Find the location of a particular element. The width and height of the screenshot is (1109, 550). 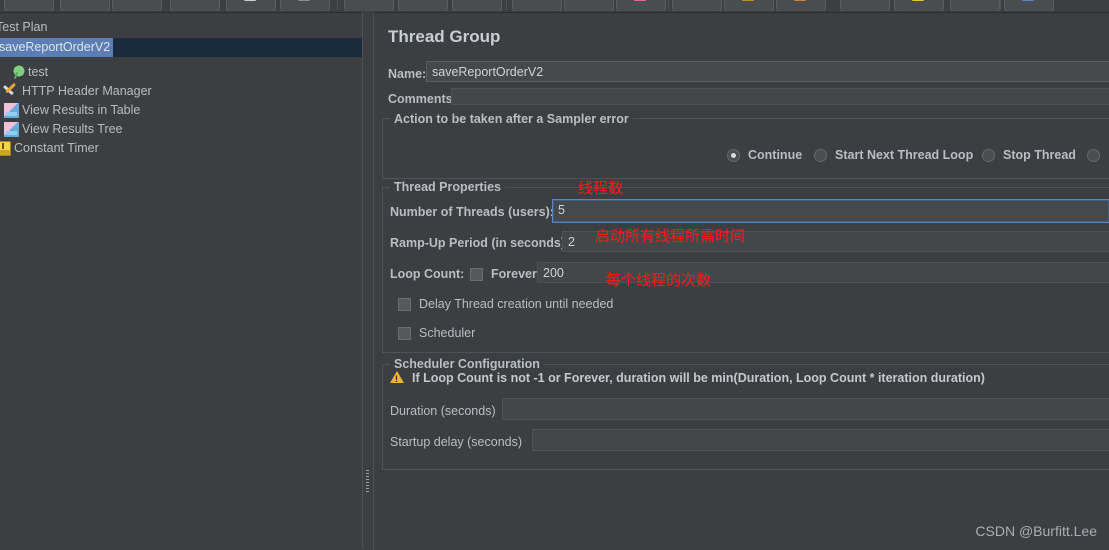

loop-forever-label: Forever is located at coordinates (514, 274).